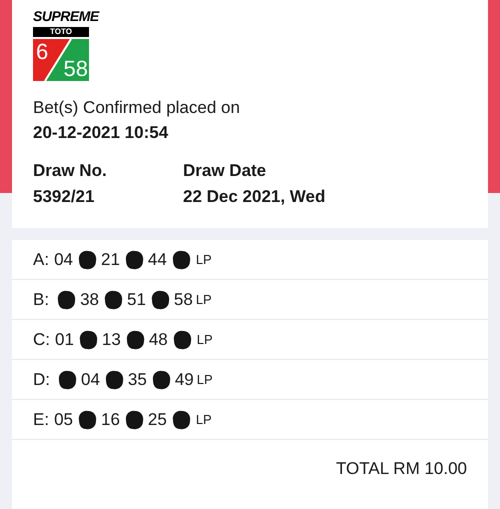 Image resolution: width=500 pixels, height=509 pixels. I want to click on bet-number: 21, so click(110, 259).